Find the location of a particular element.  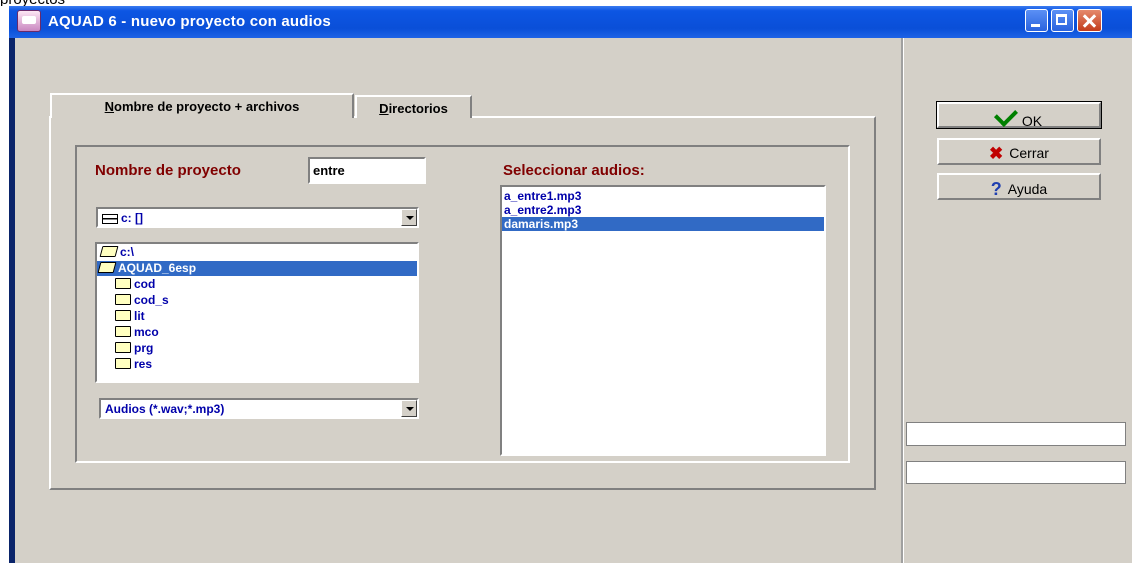

folder-name: cod is located at coordinates (145, 284).